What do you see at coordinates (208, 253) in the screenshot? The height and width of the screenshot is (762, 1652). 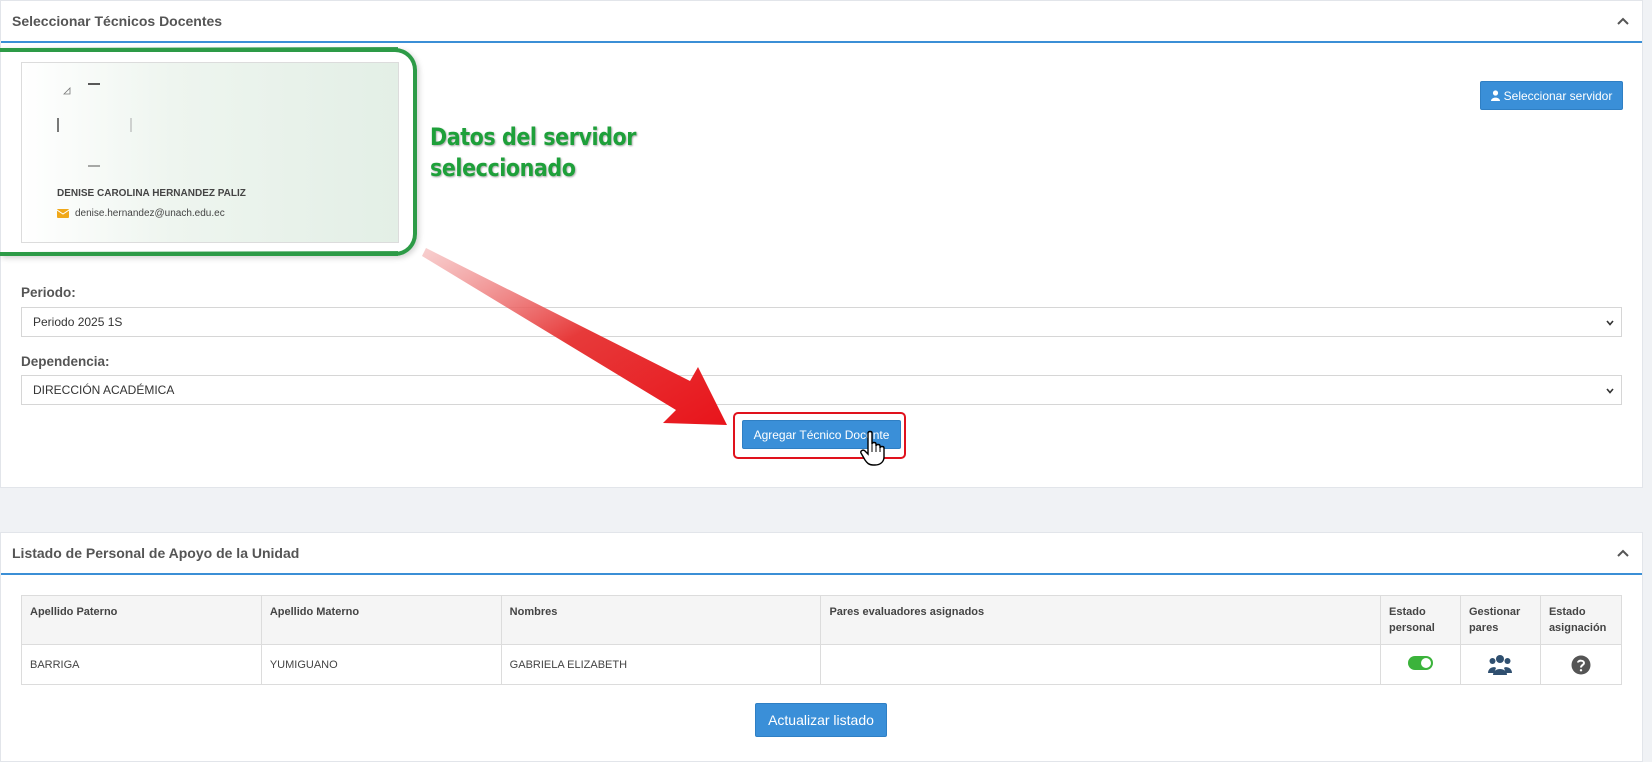 I see `card-highlight-bottom` at bounding box center [208, 253].